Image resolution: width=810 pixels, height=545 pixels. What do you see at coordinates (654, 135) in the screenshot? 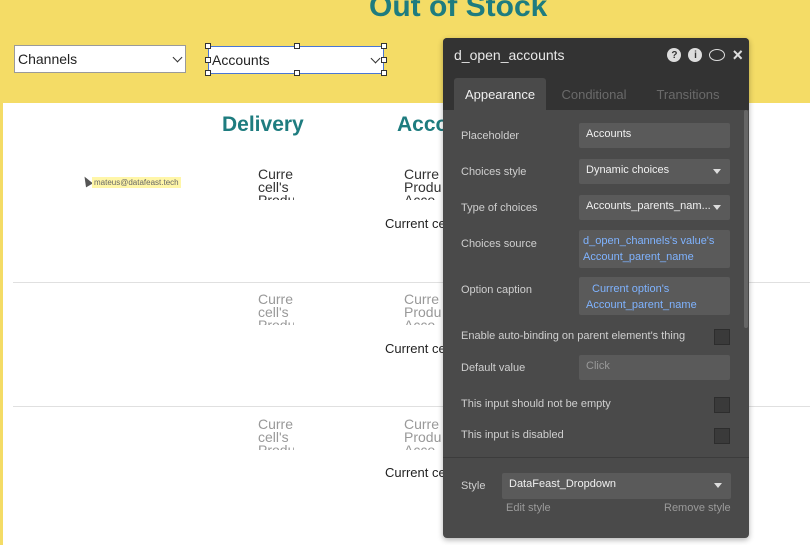
I see `placeholder-input: Accounts` at bounding box center [654, 135].